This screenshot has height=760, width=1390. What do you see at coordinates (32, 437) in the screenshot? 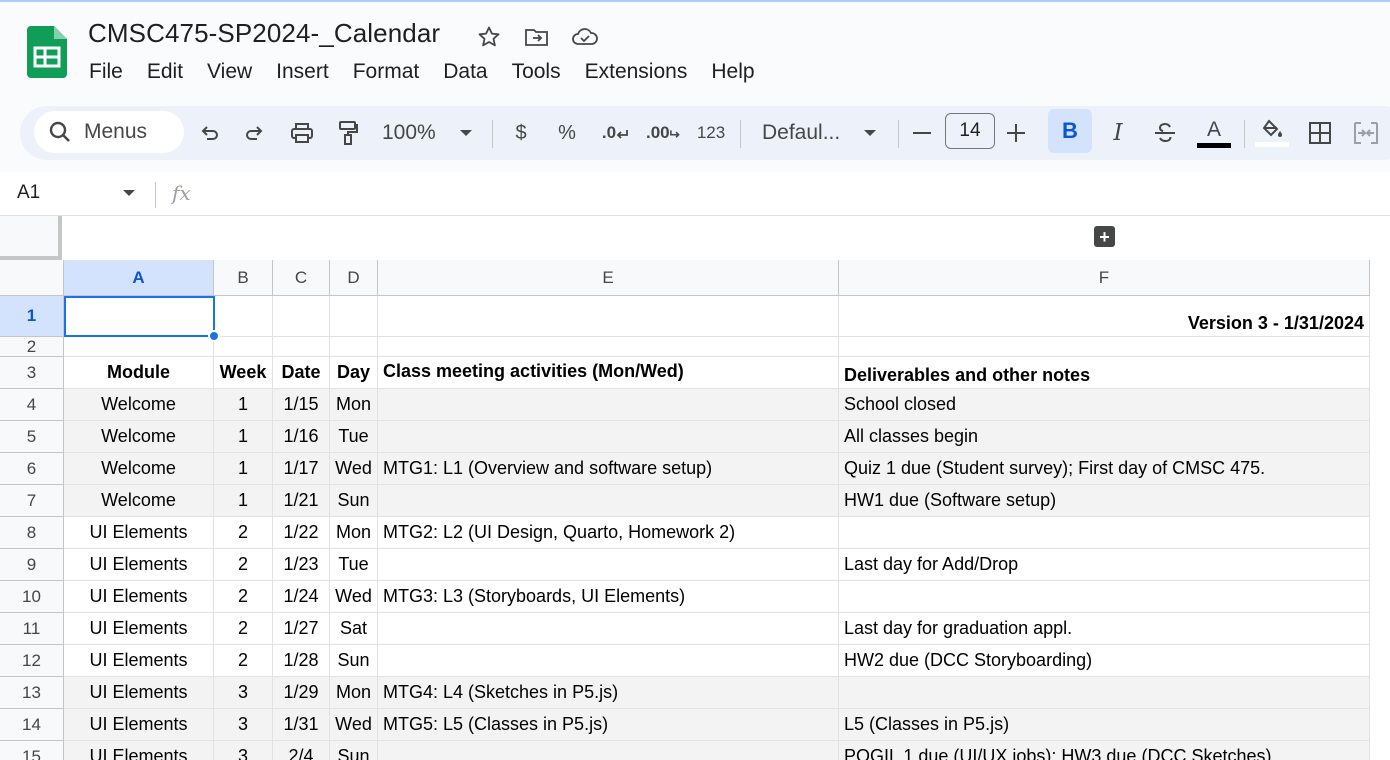
I see `row-header: 5` at bounding box center [32, 437].